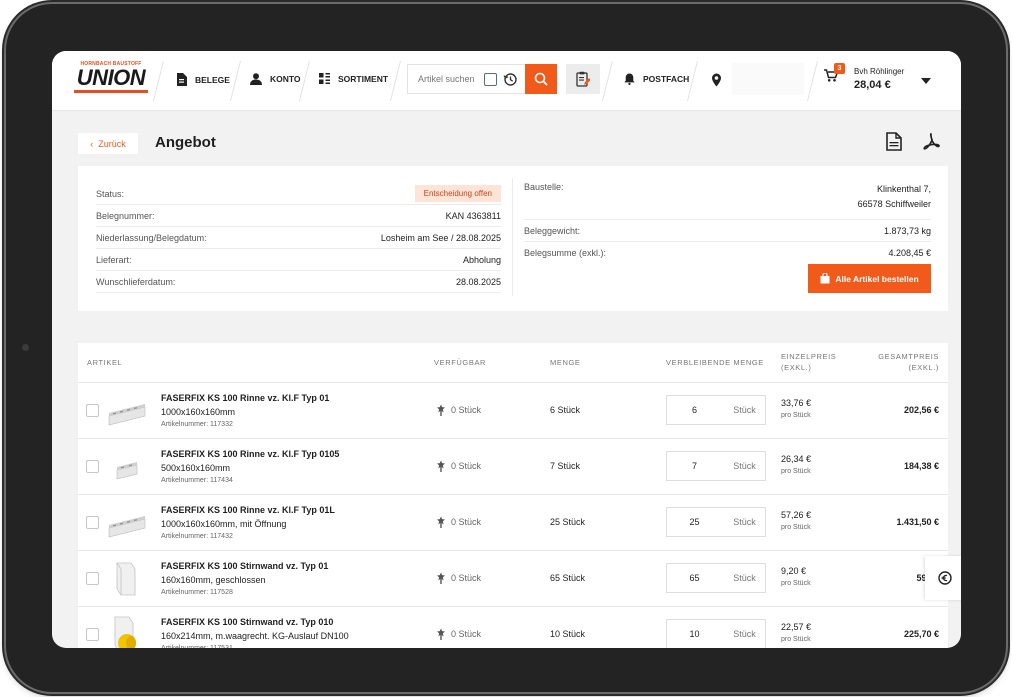 The image size is (1012, 697). Describe the element at coordinates (926, 81) in the screenshot. I see `chevron-down-icon` at that location.